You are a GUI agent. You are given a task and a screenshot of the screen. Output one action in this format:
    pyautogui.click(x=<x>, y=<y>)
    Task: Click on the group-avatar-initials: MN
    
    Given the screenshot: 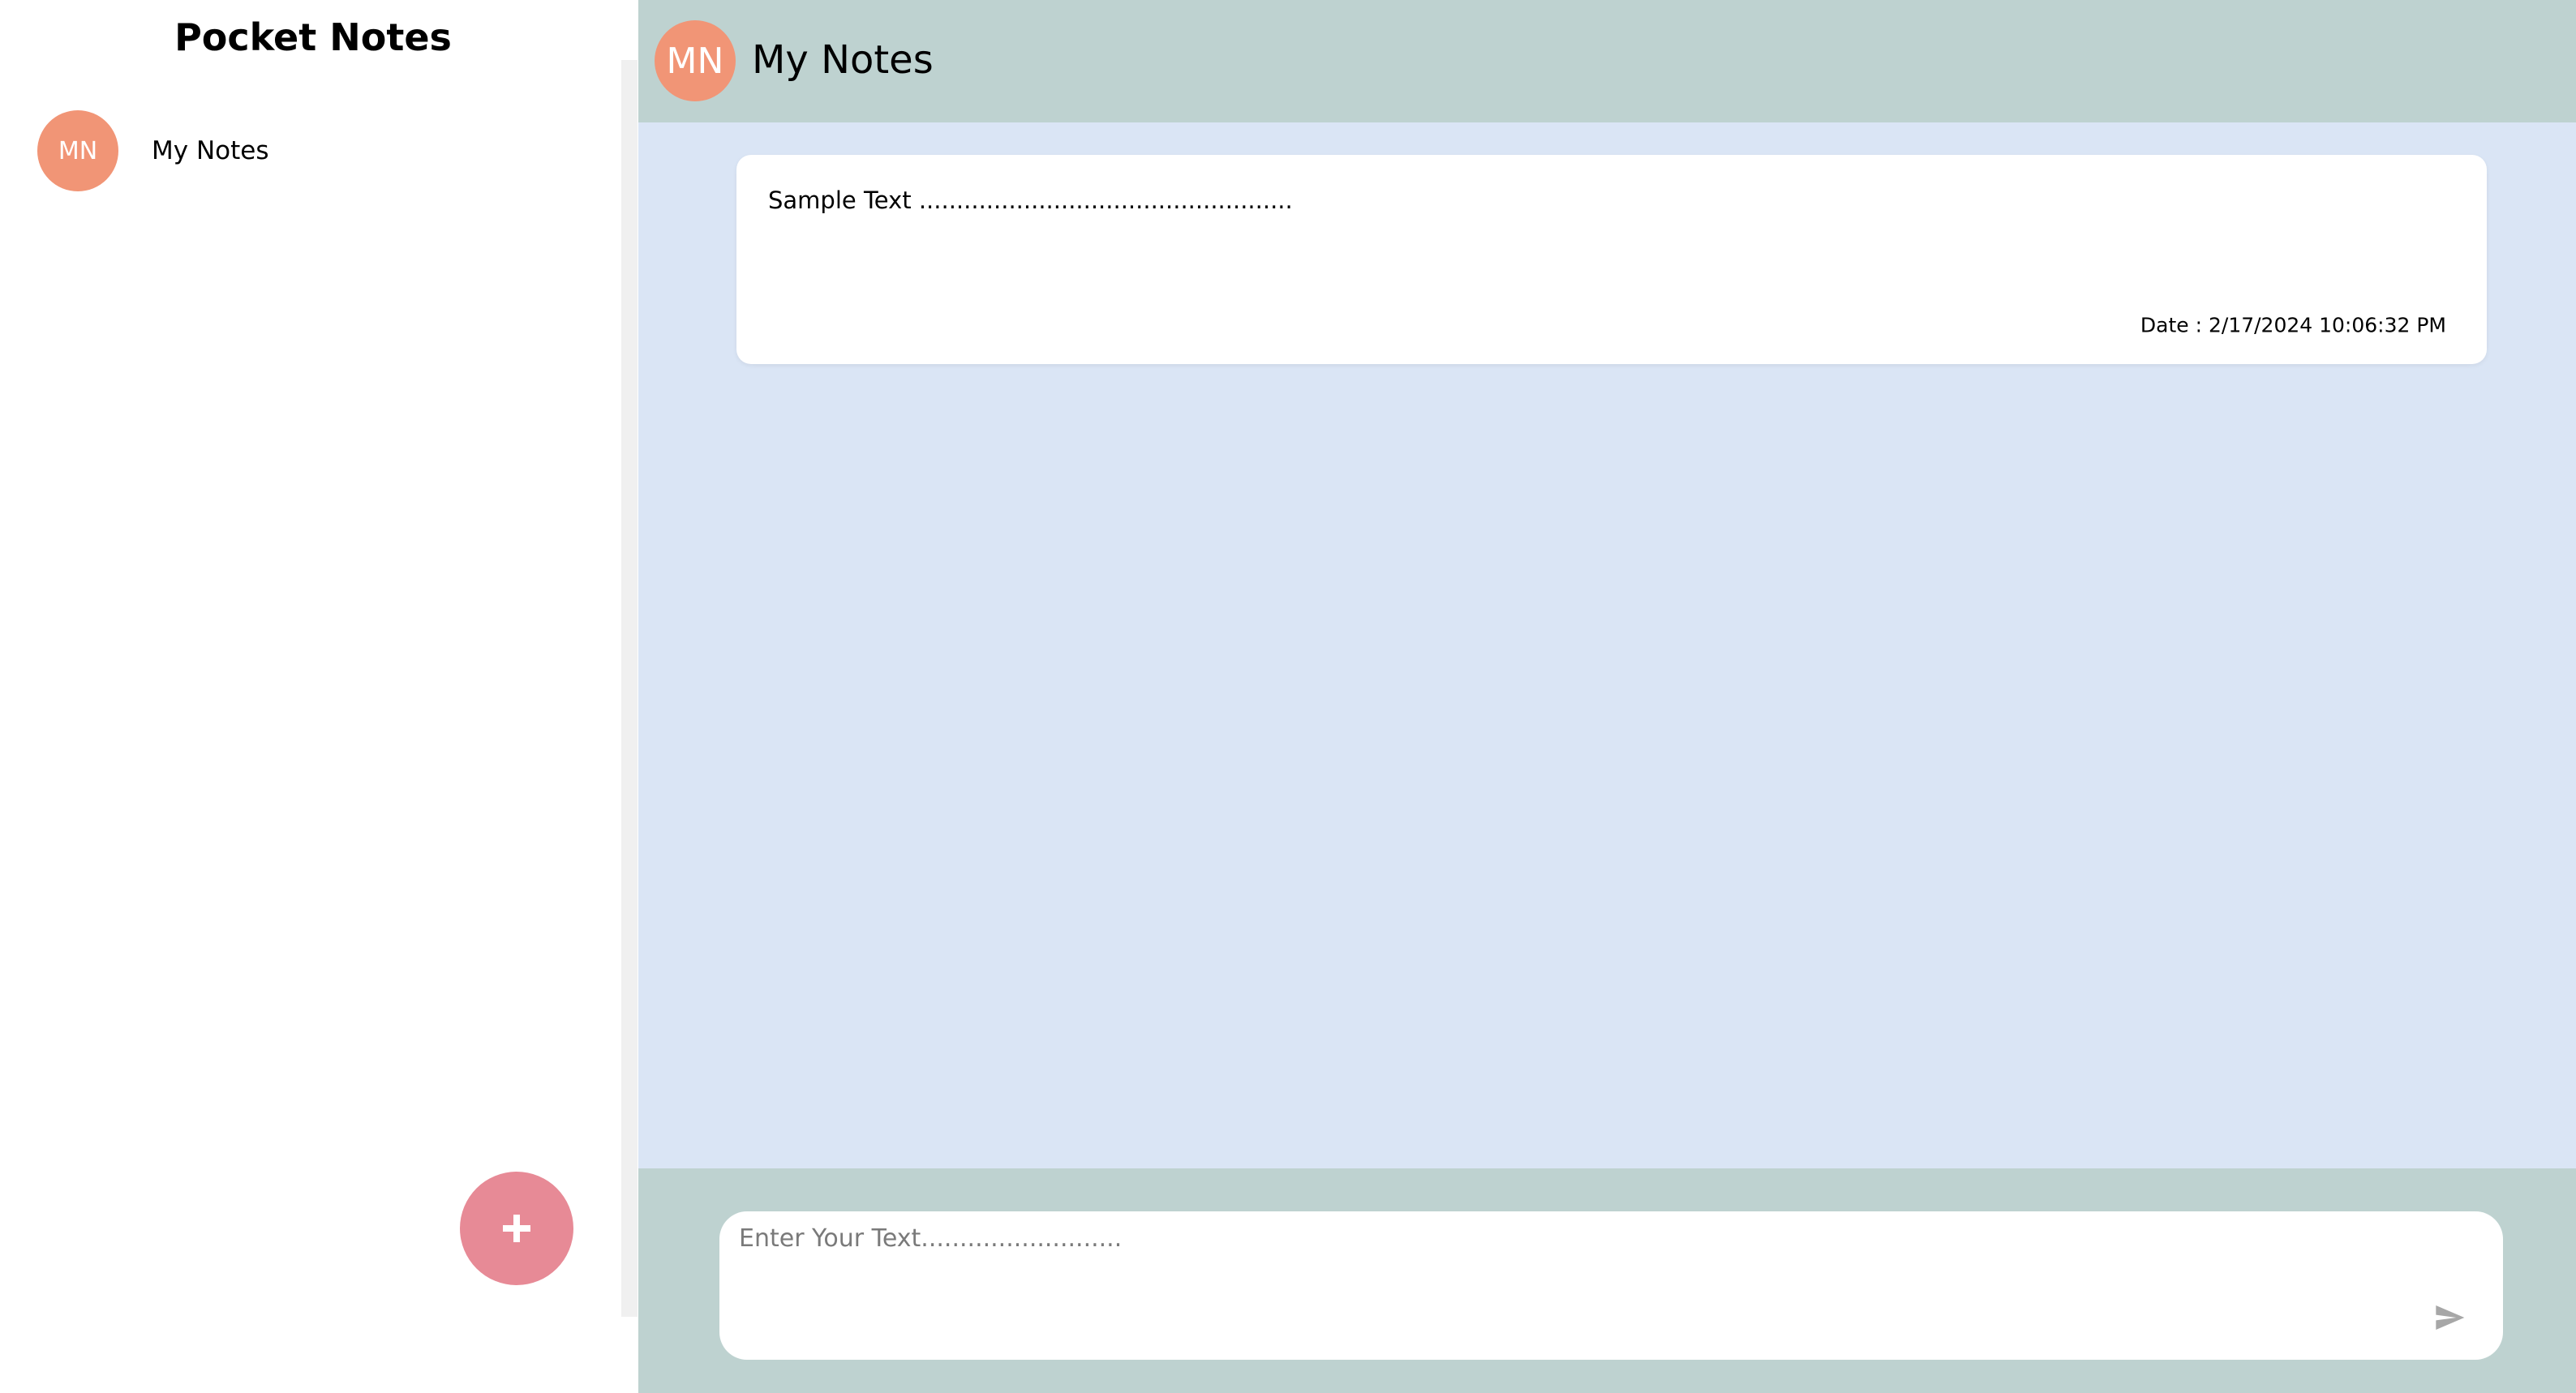 What is the action you would take?
    pyautogui.click(x=78, y=151)
    